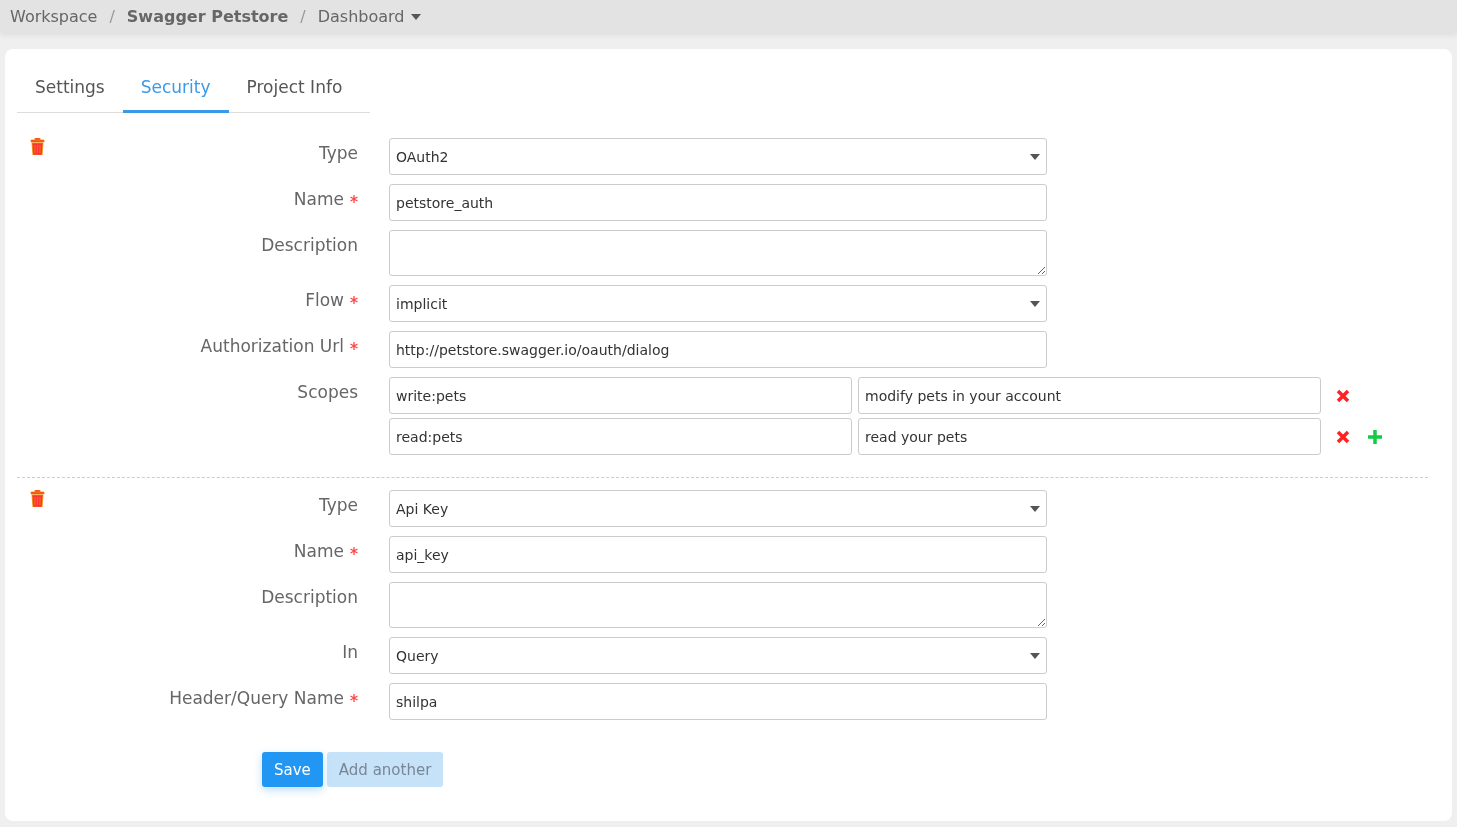 The height and width of the screenshot is (827, 1457). What do you see at coordinates (718, 202) in the screenshot?
I see `text-field: petstore_auth` at bounding box center [718, 202].